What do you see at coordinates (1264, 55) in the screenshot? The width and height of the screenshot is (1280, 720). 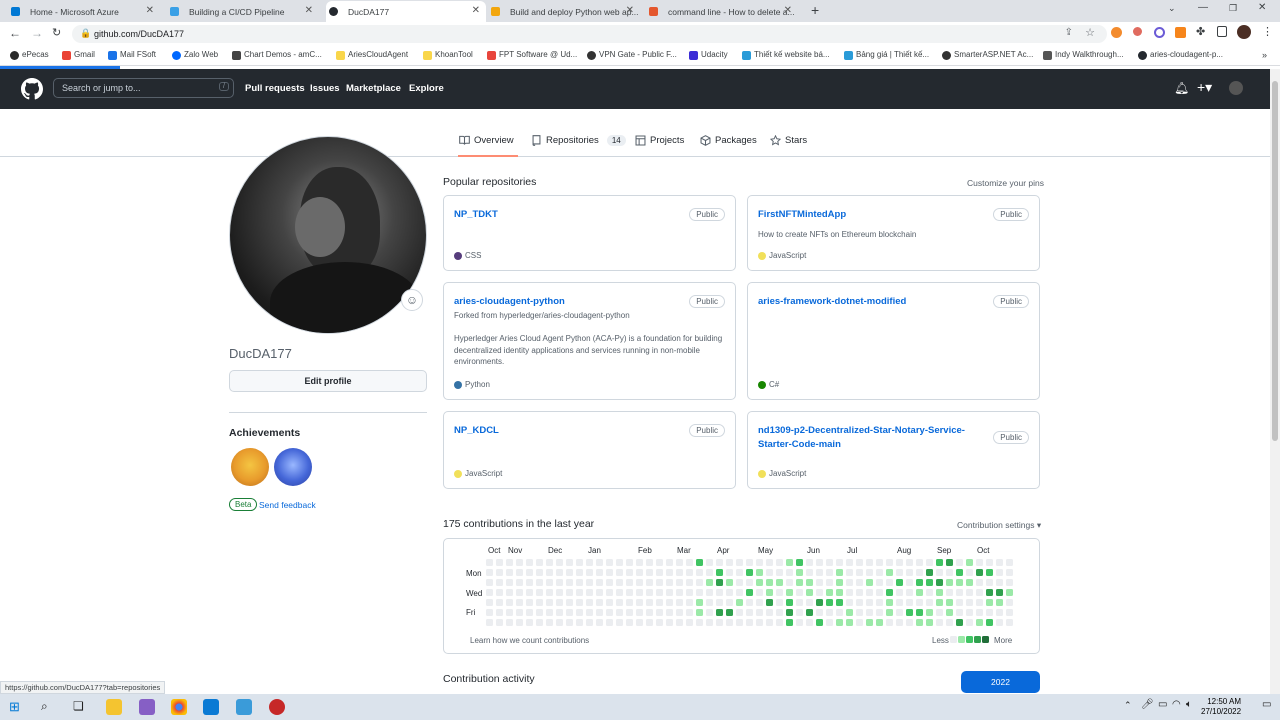 I see `bookmarks-overflow-icon: »` at bounding box center [1264, 55].